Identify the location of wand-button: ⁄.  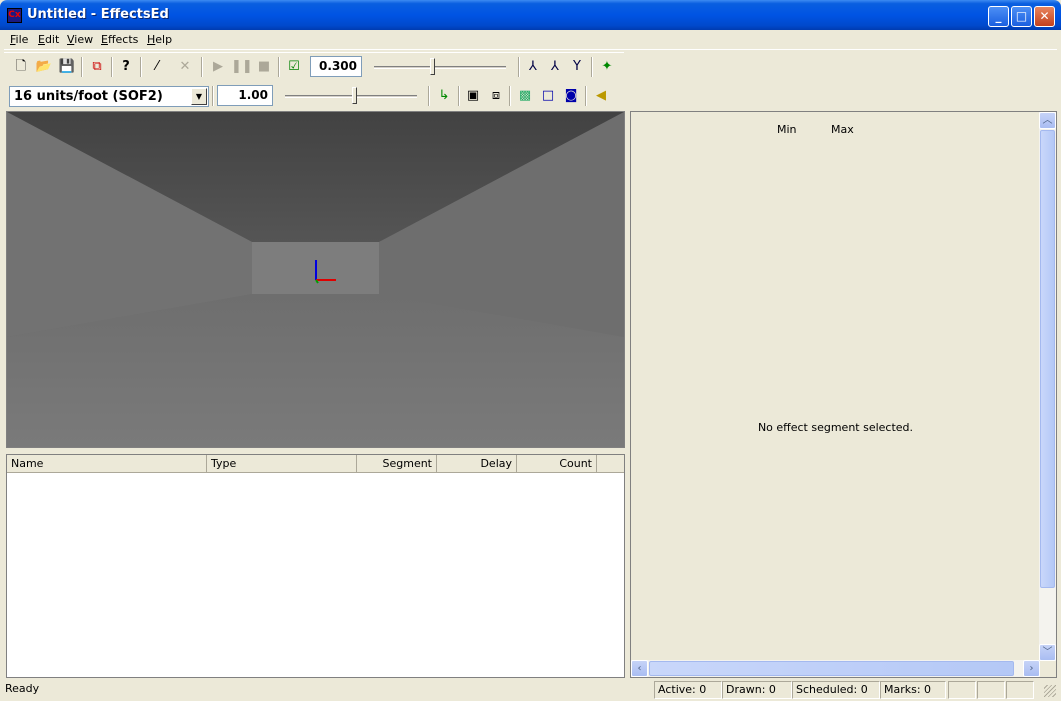
(157, 67).